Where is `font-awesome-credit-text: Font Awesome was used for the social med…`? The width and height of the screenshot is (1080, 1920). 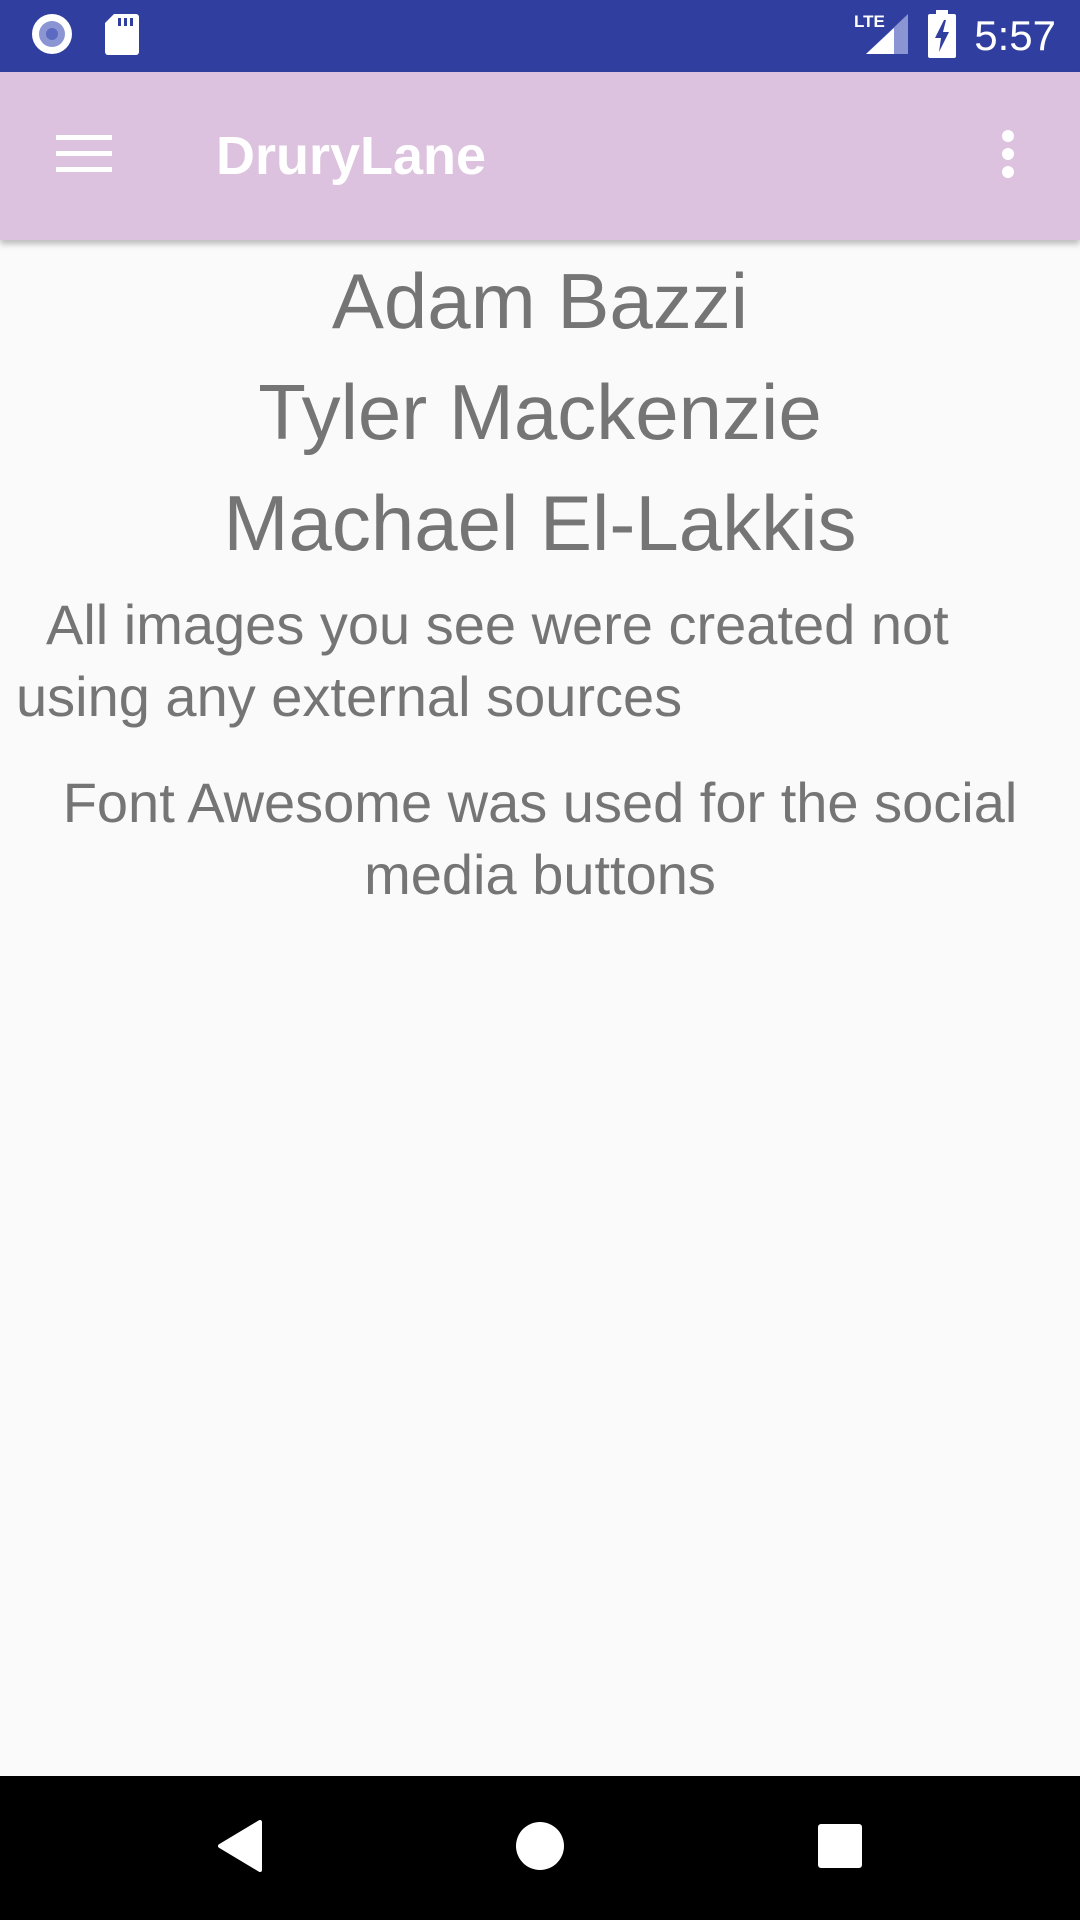 font-awesome-credit-text: Font Awesome was used for the social med… is located at coordinates (540, 838).